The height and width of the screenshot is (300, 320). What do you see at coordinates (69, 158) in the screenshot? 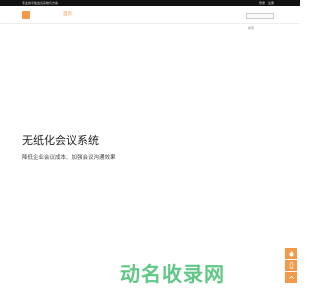
I see `hero-subtitle: 降低企业会议成本、加强会议沟通效果` at bounding box center [69, 158].